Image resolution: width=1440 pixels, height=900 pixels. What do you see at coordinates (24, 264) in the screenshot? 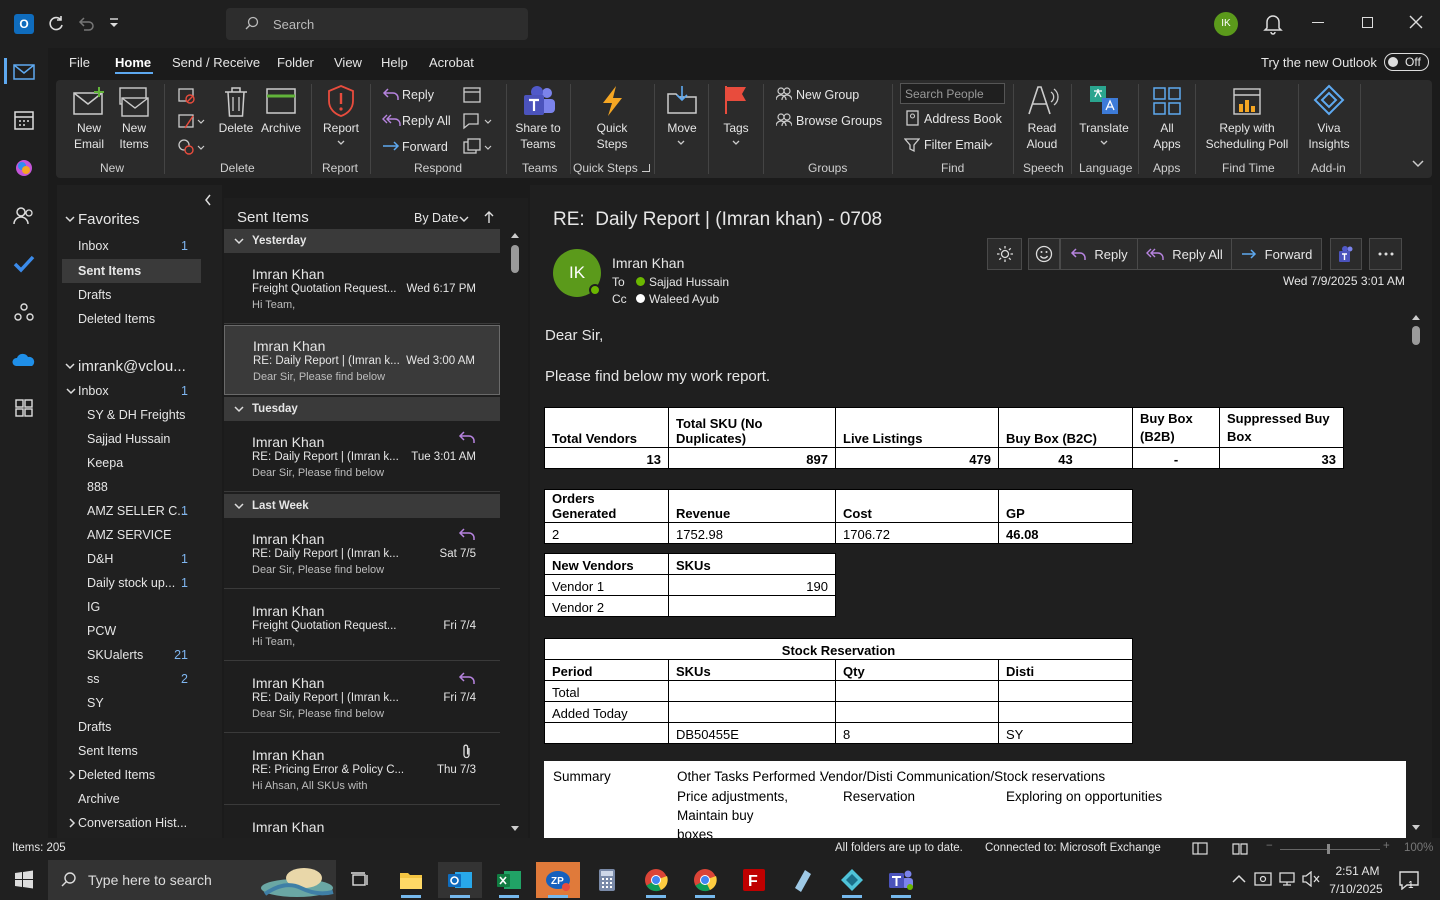
I see `todo-icon` at bounding box center [24, 264].